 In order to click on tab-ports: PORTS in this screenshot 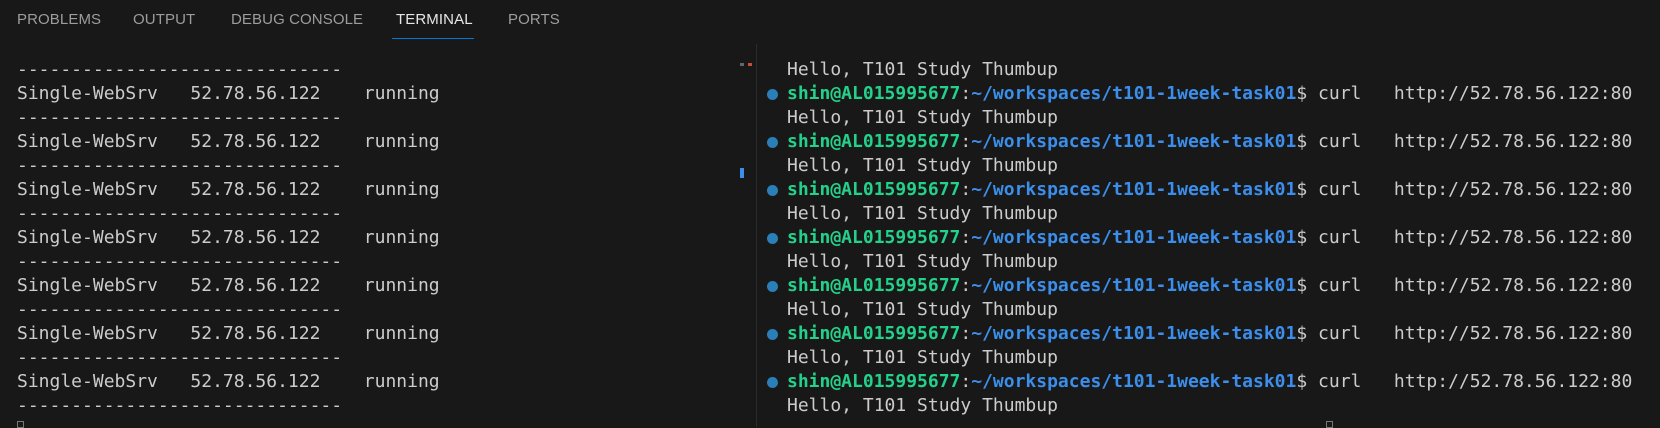, I will do `click(534, 19)`.